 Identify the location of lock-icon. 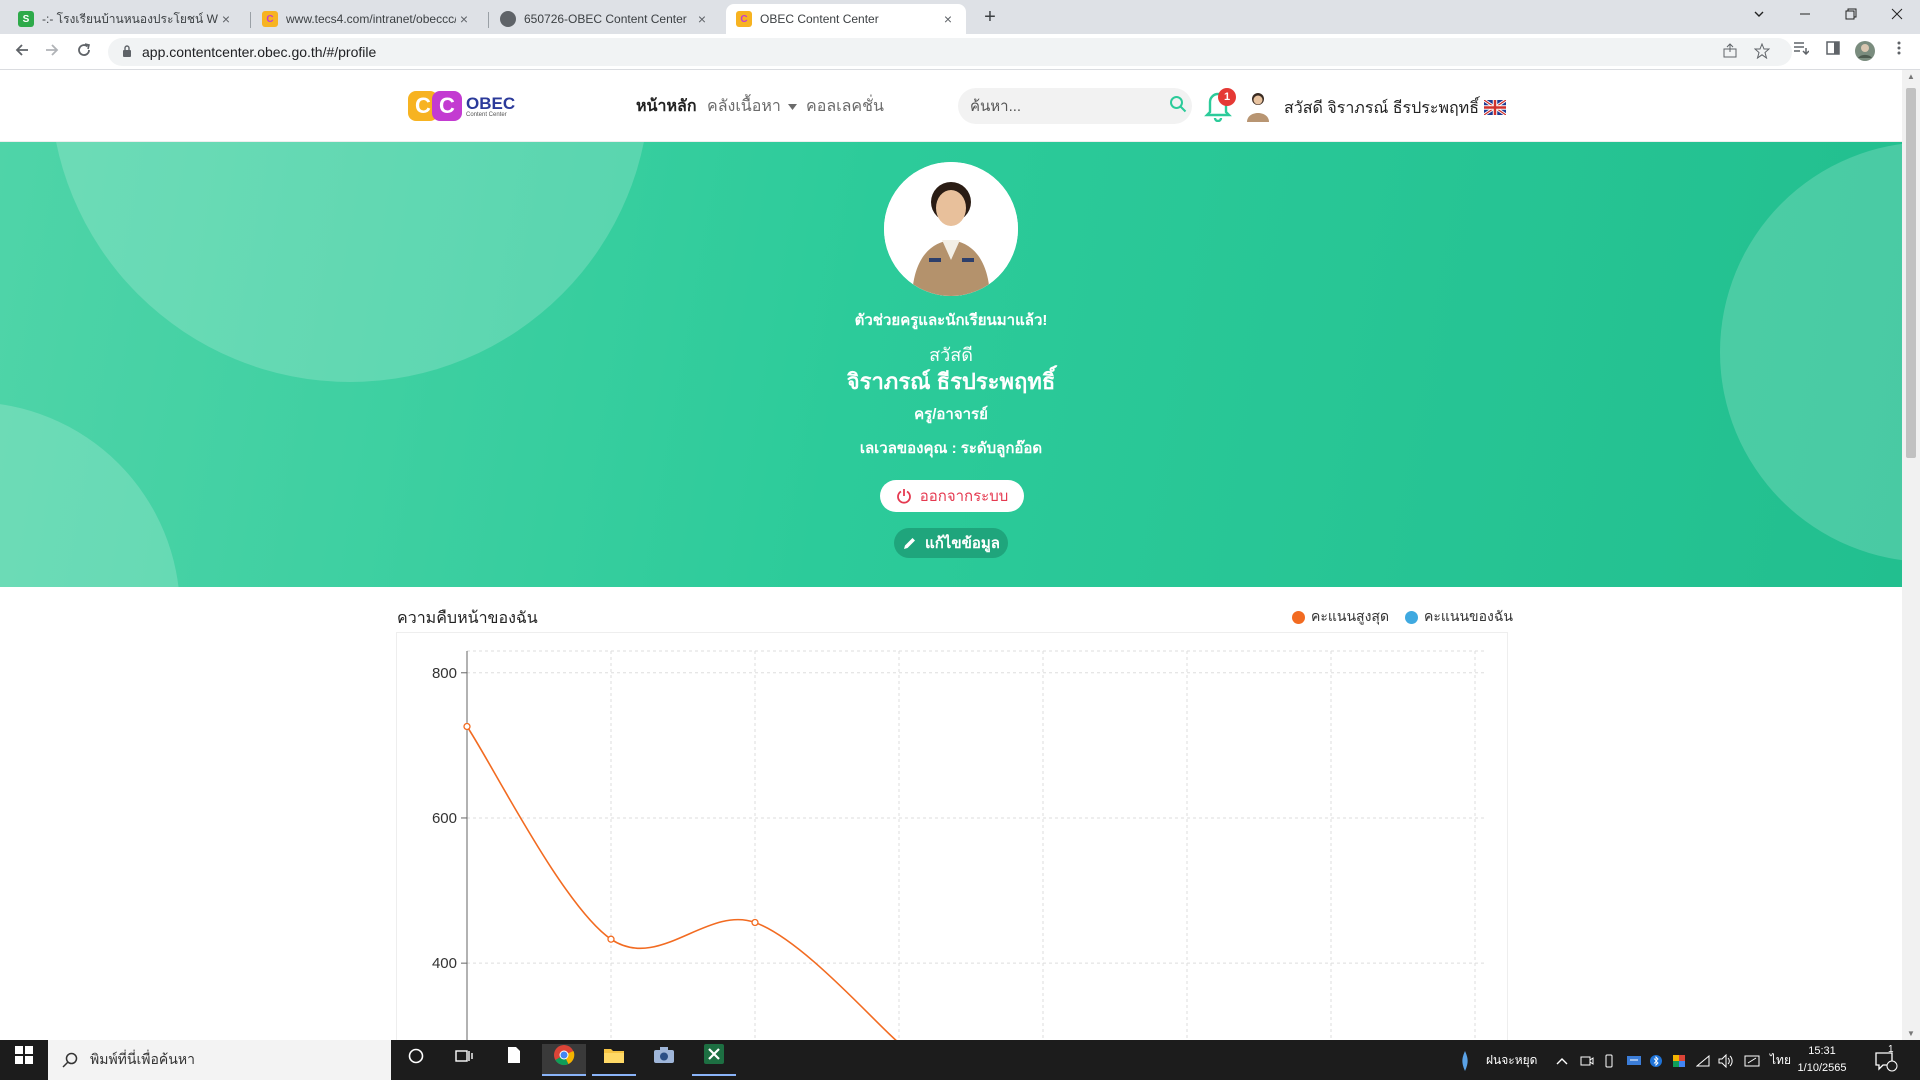
(127, 52).